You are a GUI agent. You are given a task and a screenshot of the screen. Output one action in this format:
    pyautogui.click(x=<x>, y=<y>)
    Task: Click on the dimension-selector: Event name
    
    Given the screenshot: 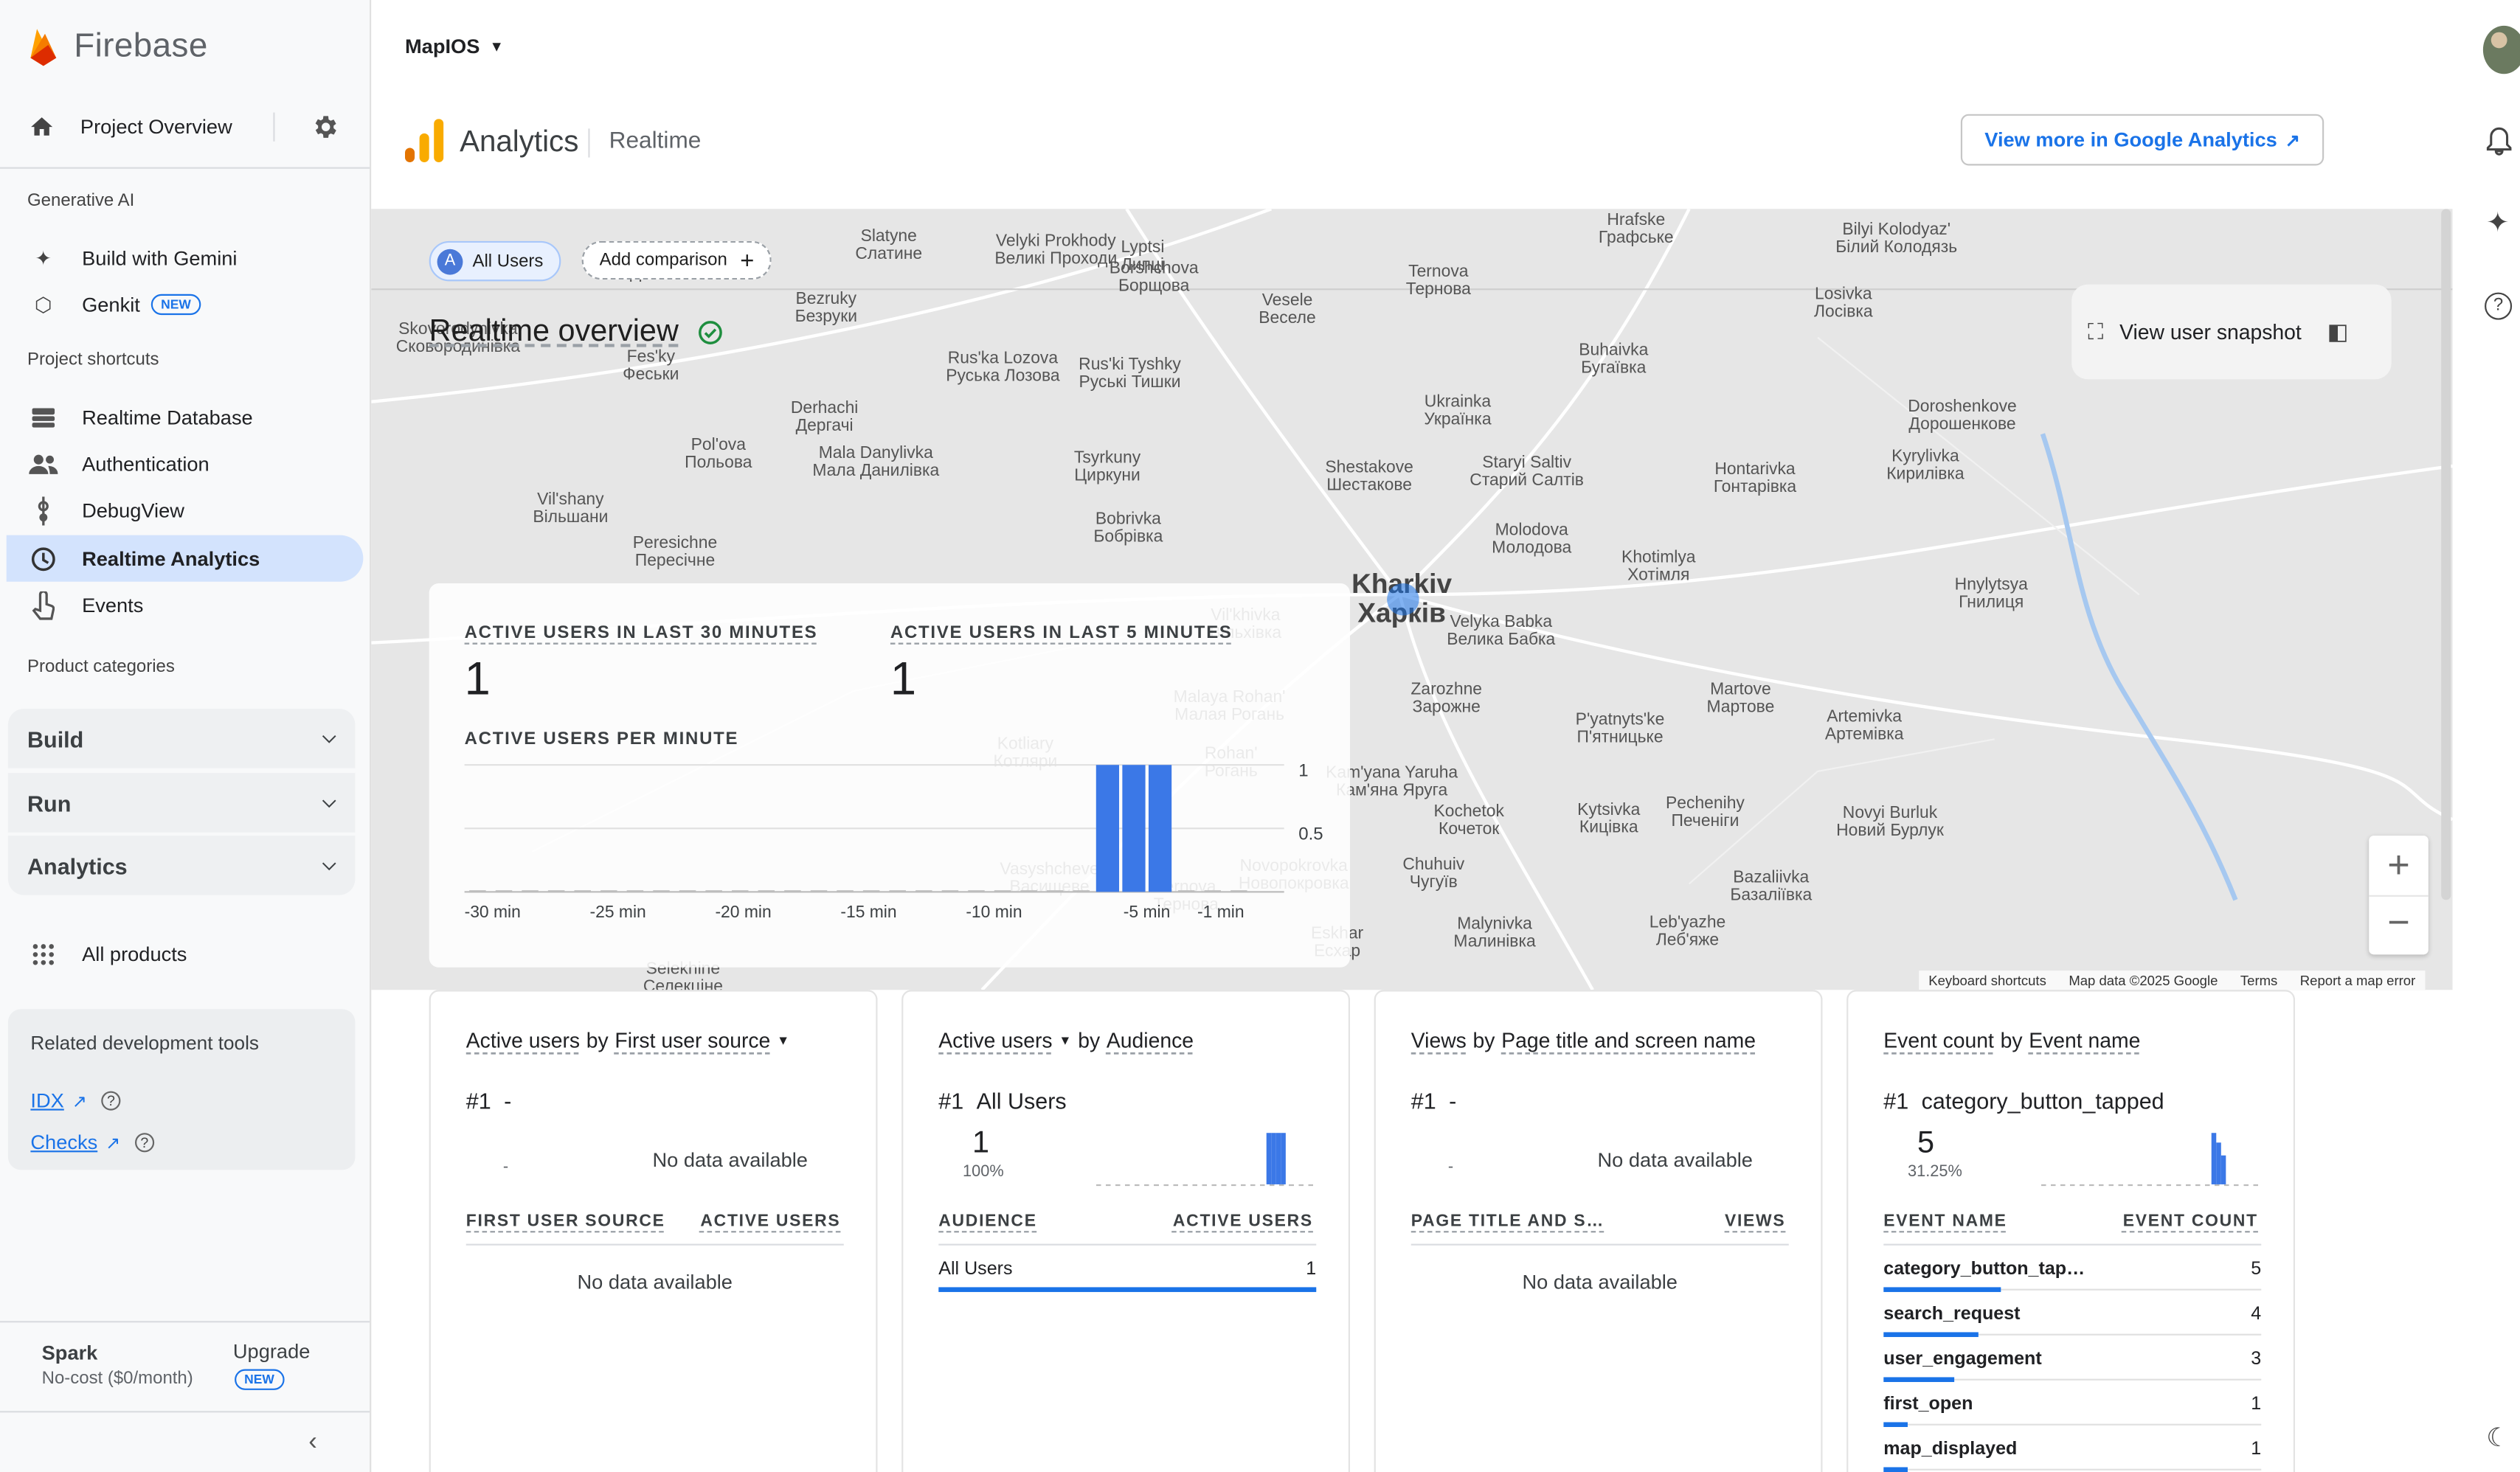 What is the action you would take?
    pyautogui.click(x=2084, y=1041)
    